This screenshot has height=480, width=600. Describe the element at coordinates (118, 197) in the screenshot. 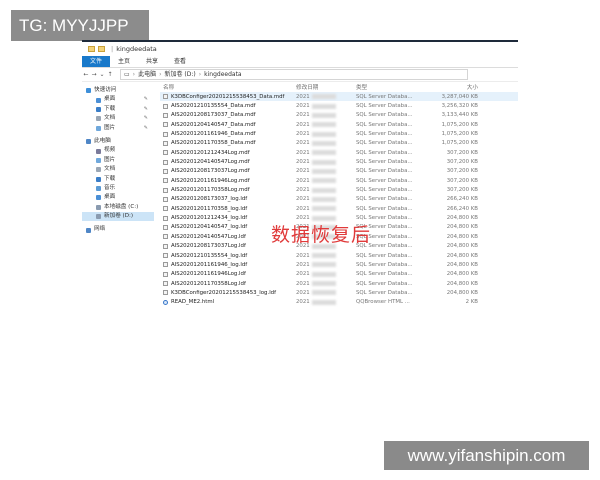

I see `sidebar-item-pc-desktop: 桌面` at that location.